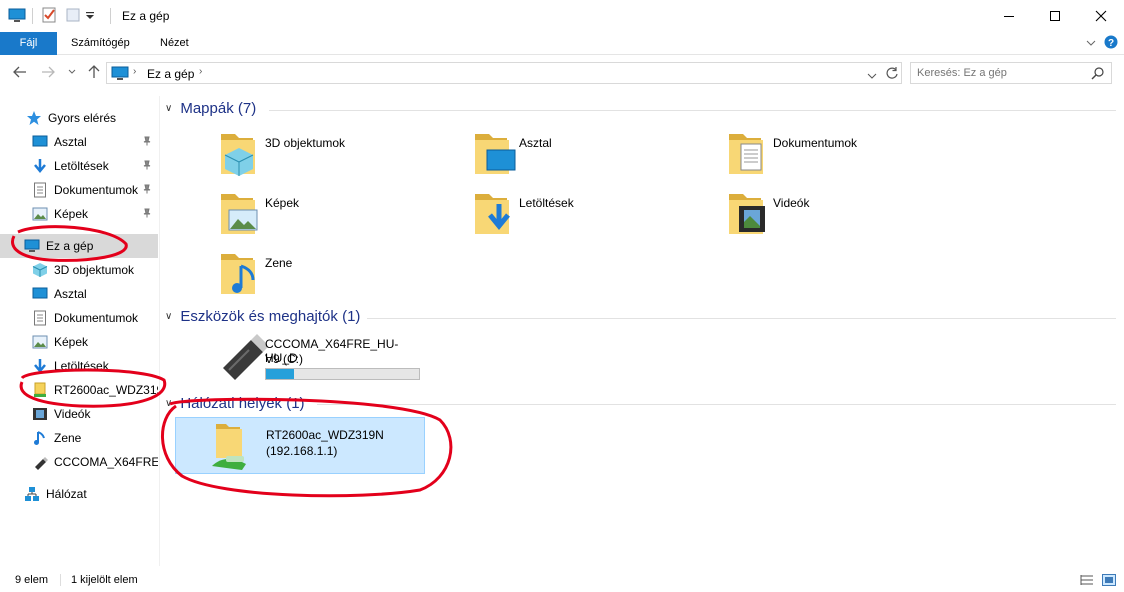 The height and width of the screenshot is (592, 1124). Describe the element at coordinates (562, 43) in the screenshot. I see `ribbon-tab-bar: Fájl Számítógép Nézet ?` at that location.